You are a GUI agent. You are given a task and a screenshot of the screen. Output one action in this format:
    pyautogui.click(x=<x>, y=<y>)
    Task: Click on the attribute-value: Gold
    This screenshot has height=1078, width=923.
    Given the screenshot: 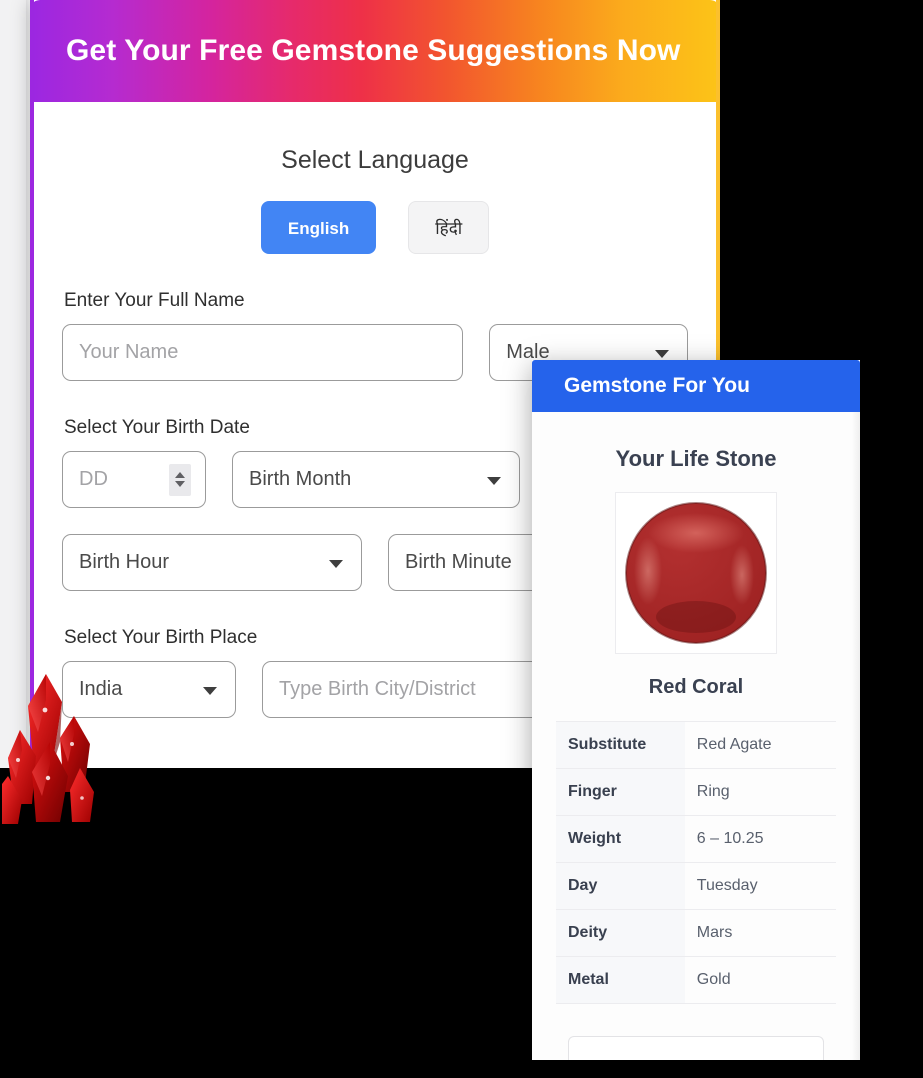 What is the action you would take?
    pyautogui.click(x=760, y=980)
    